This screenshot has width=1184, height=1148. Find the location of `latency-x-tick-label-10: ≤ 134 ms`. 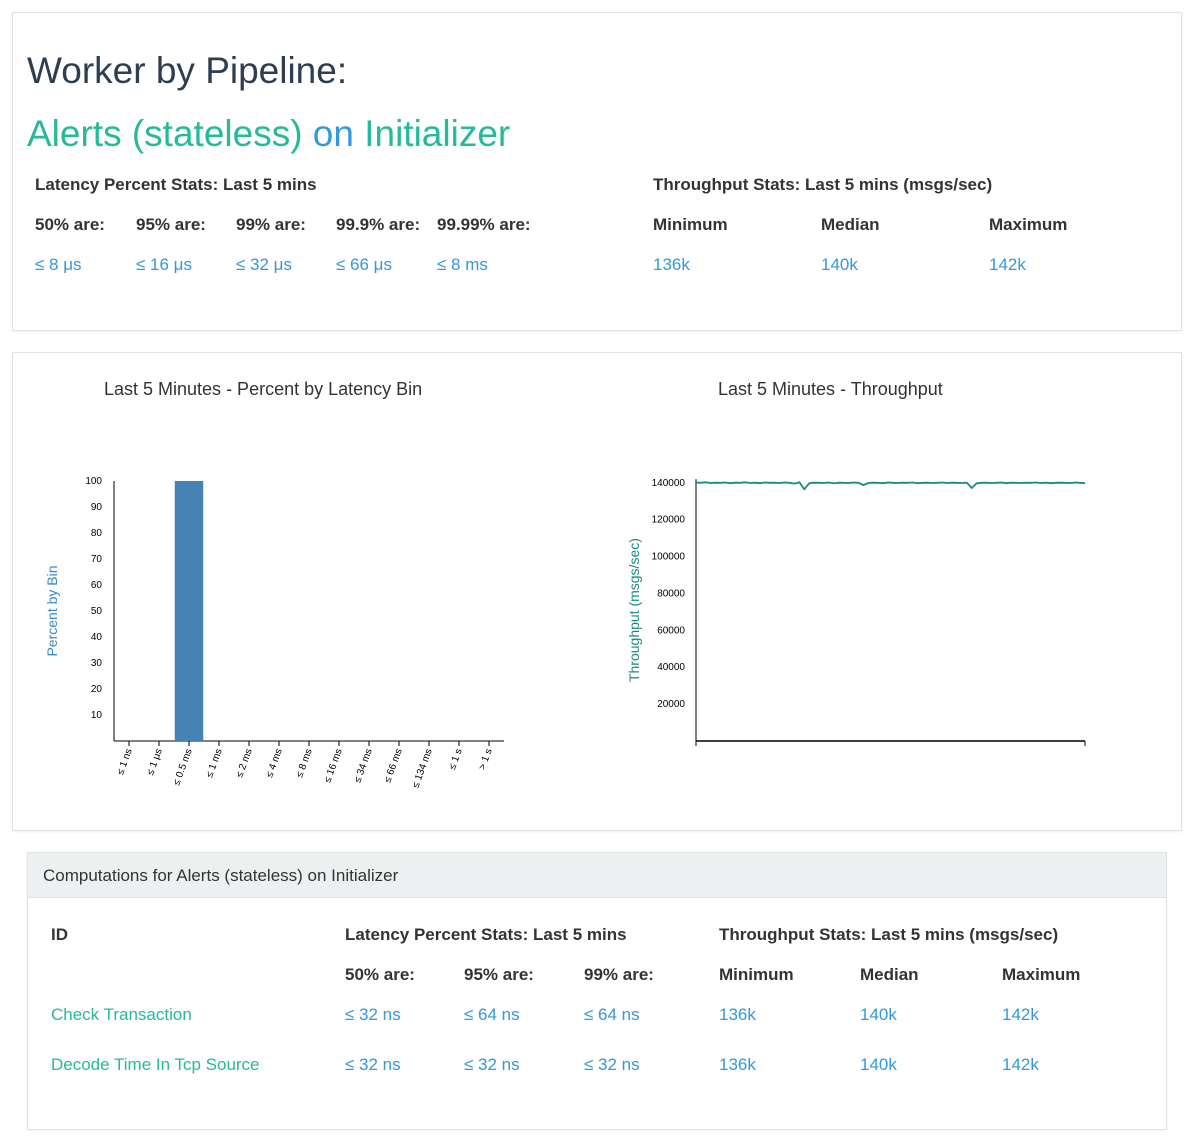

latency-x-tick-label-10: ≤ 134 ms is located at coordinates (422, 768).